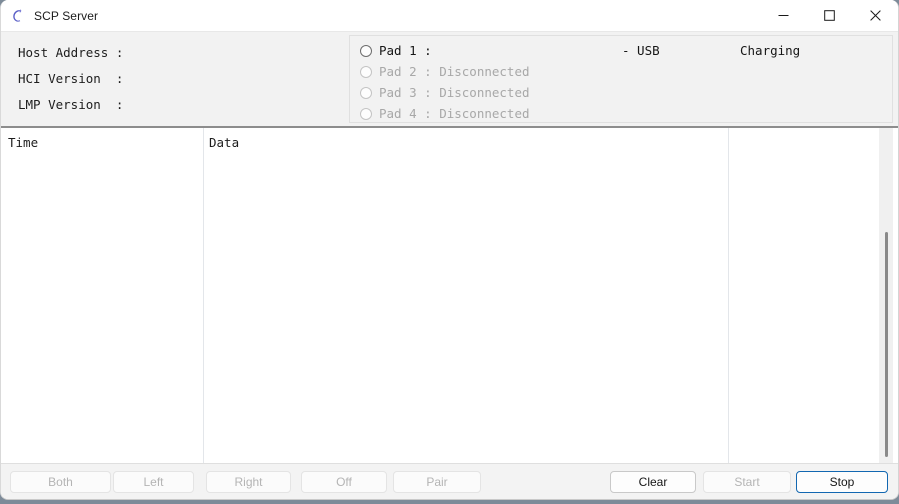 Image resolution: width=899 pixels, height=504 pixels. Describe the element at coordinates (454, 92) in the screenshot. I see `pad-3-label: Pad 3 : Disconnected` at that location.